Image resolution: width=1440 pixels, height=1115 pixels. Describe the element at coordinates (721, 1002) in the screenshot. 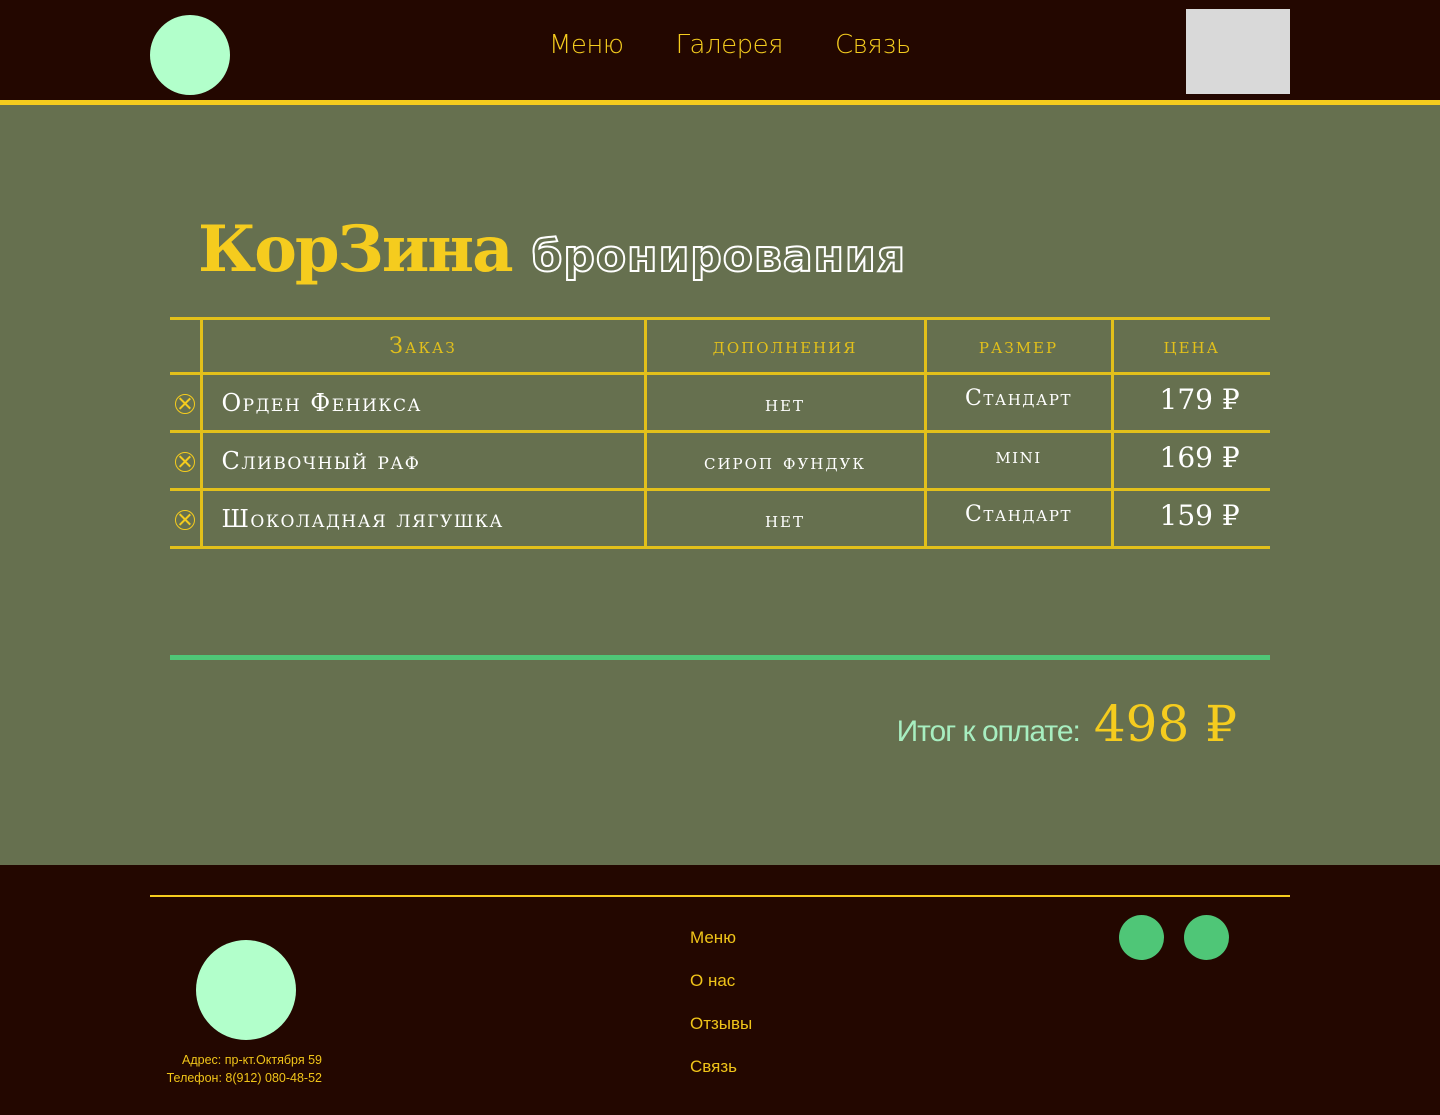

I see `footer-nav: Меню О нас Отзывы Связь` at that location.